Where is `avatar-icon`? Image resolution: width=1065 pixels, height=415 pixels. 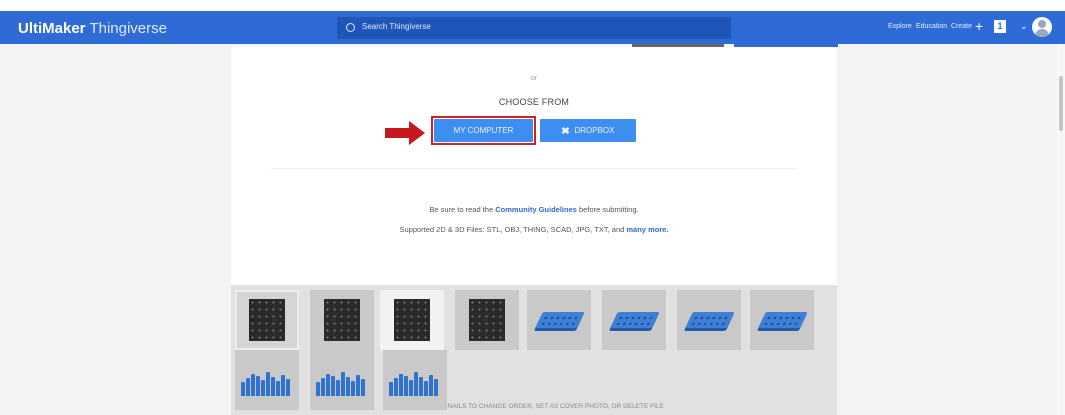 avatar-icon is located at coordinates (1042, 27).